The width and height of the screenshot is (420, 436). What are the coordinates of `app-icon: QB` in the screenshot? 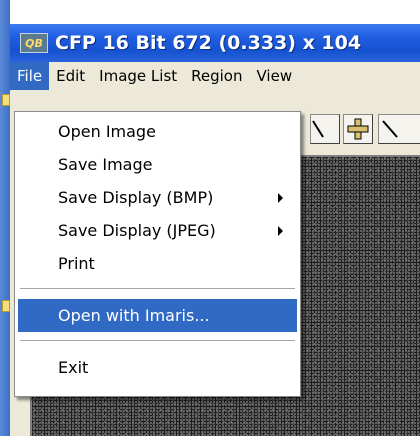 It's located at (34, 43).